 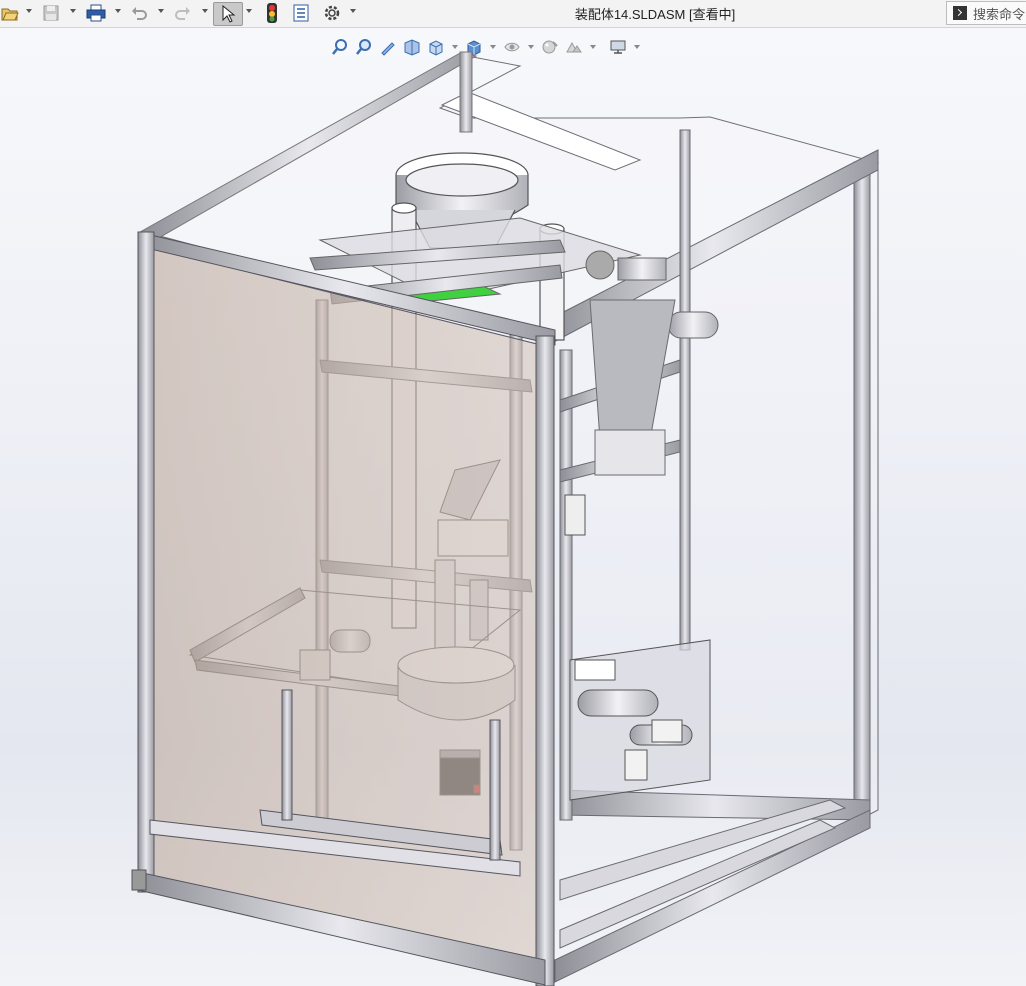 I want to click on search-commands-input: 搜索命令, so click(x=986, y=13).